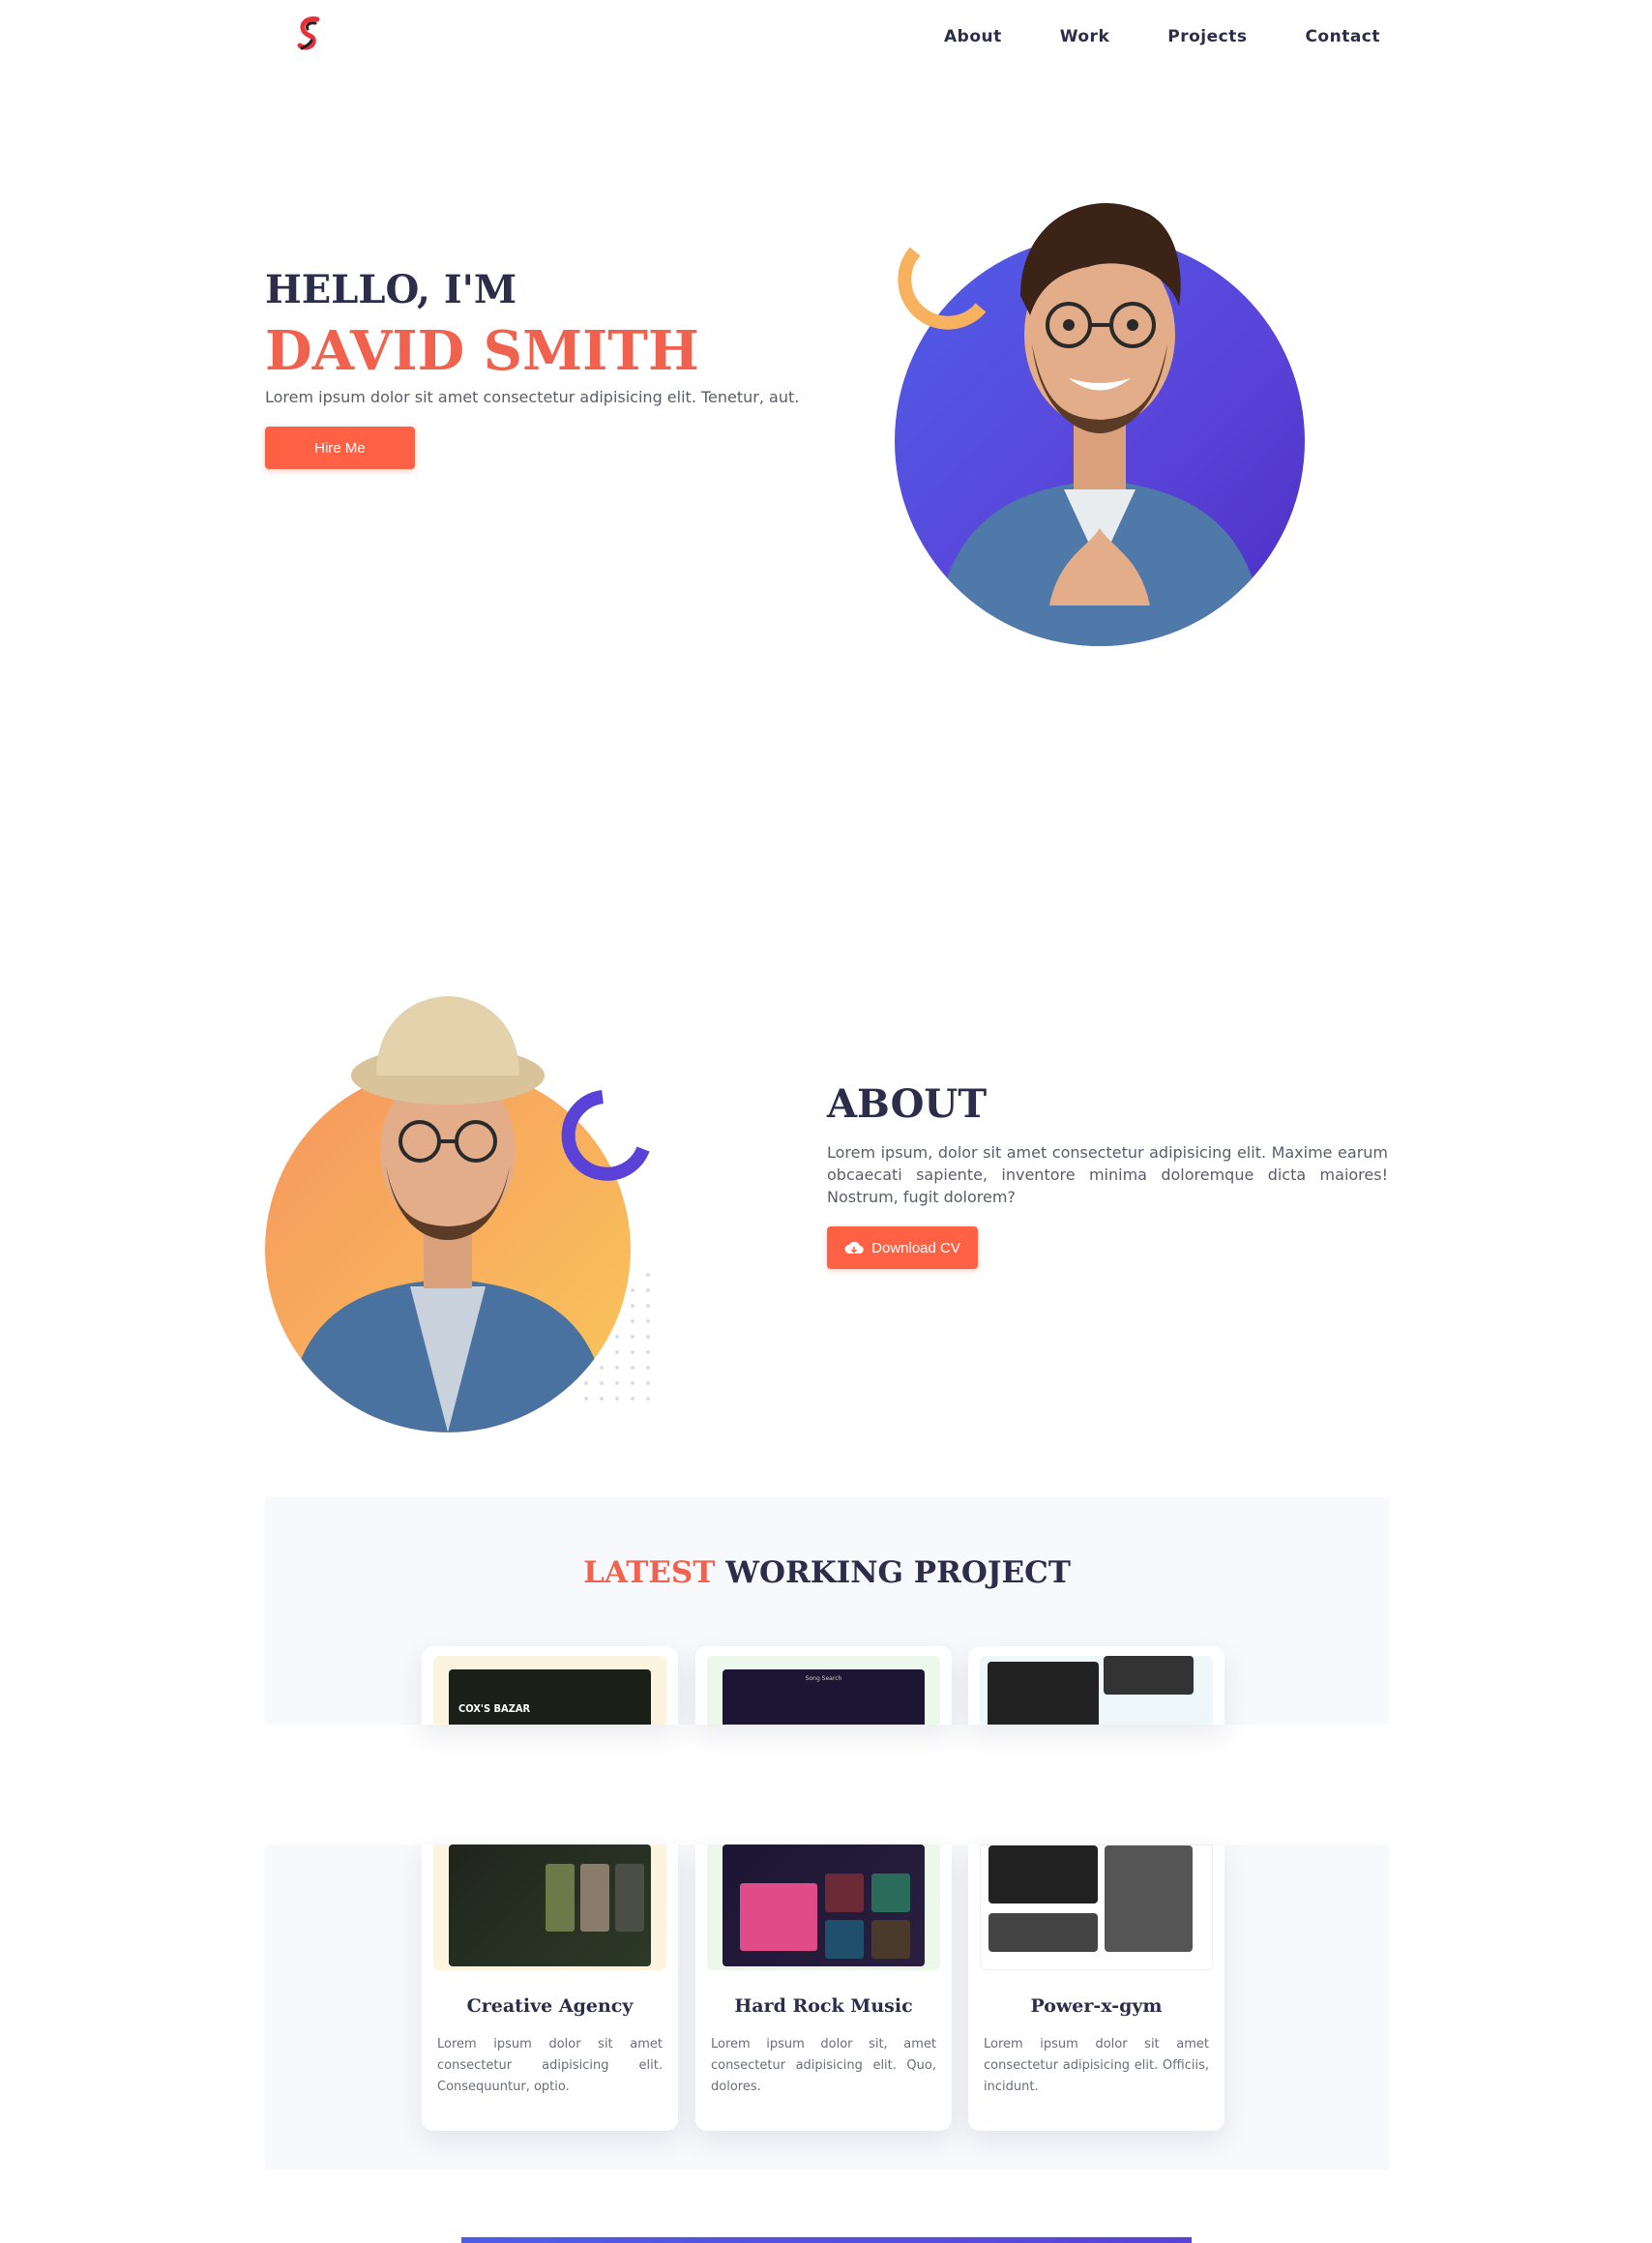  I want to click on hero-greeting: HELLO, I'M, so click(391, 289).